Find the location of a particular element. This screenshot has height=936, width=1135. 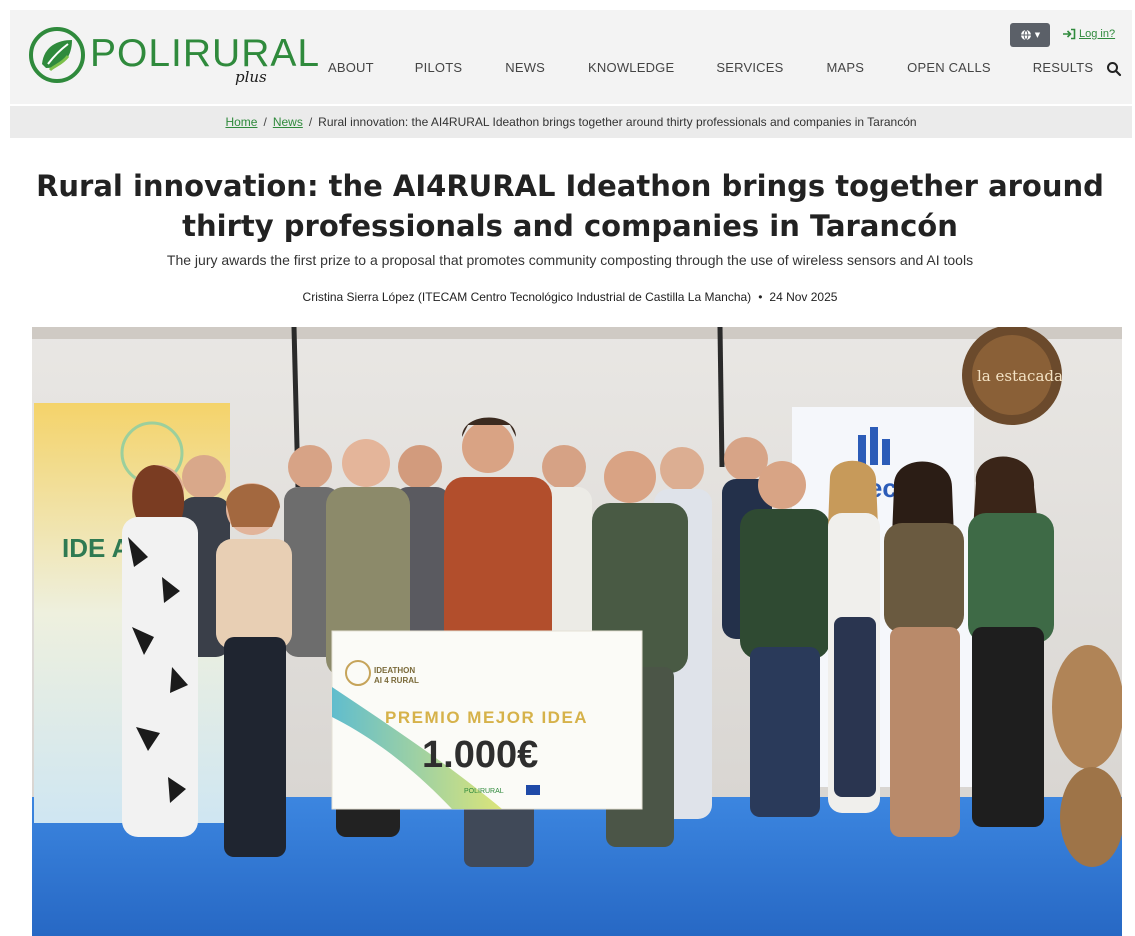

nav-results: RESULTS is located at coordinates (1063, 67).